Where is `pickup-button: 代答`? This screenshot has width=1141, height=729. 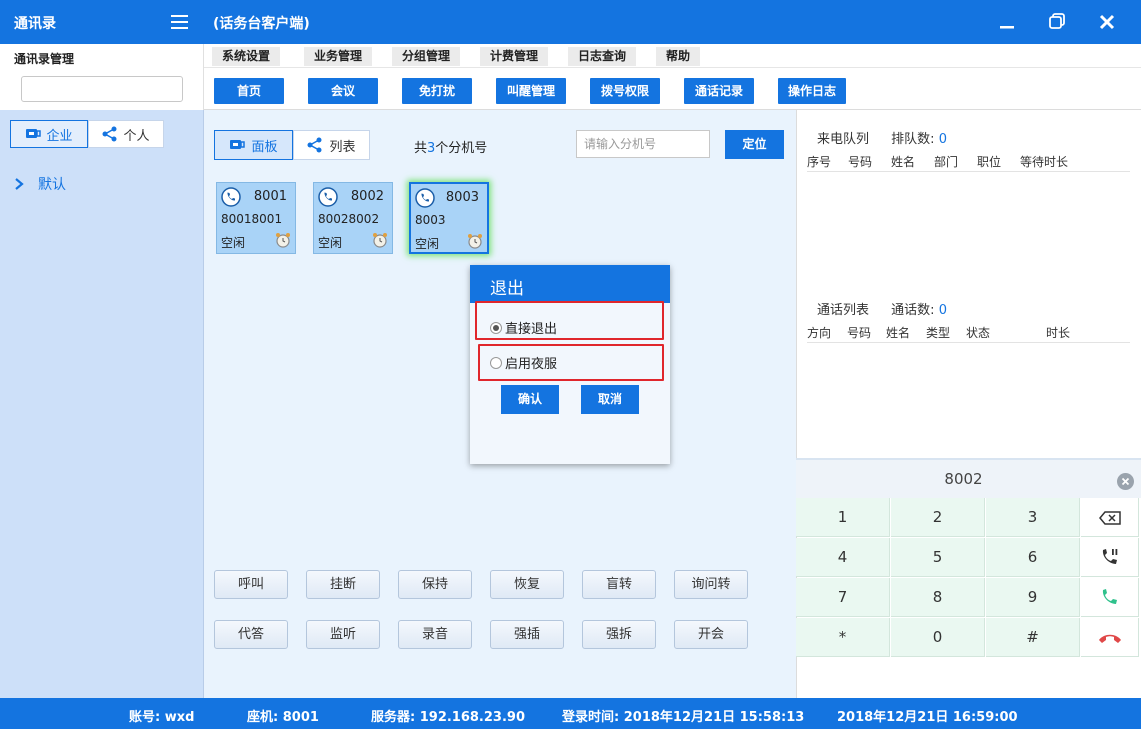
pickup-button: 代答 is located at coordinates (251, 634).